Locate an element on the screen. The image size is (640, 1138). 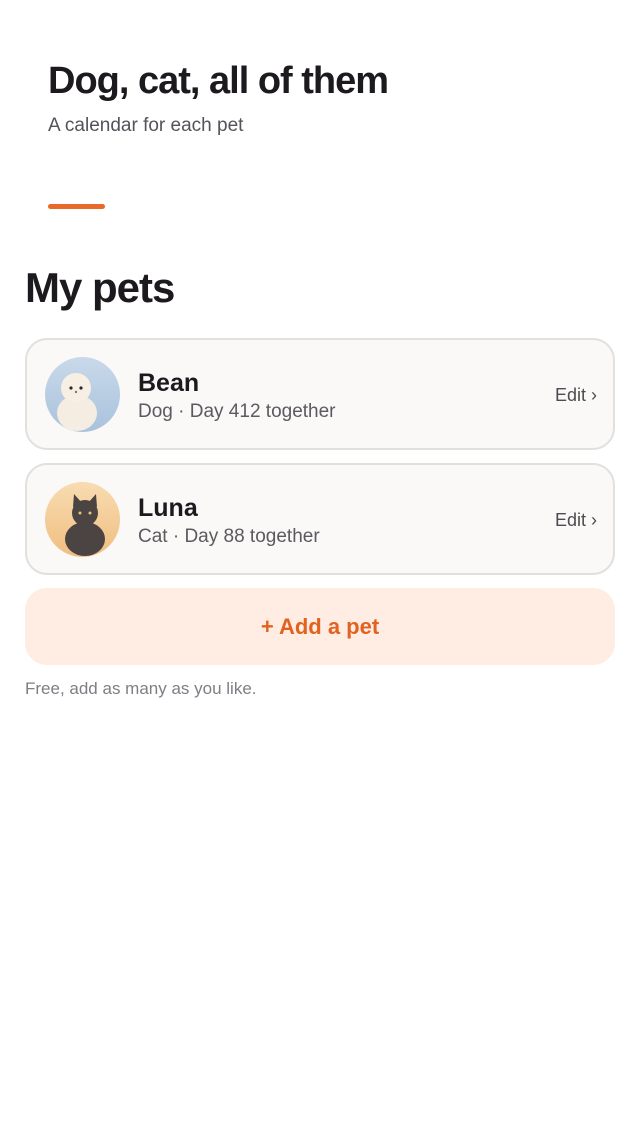
hero-subtitle: A calendar for each pet is located at coordinates (146, 125).